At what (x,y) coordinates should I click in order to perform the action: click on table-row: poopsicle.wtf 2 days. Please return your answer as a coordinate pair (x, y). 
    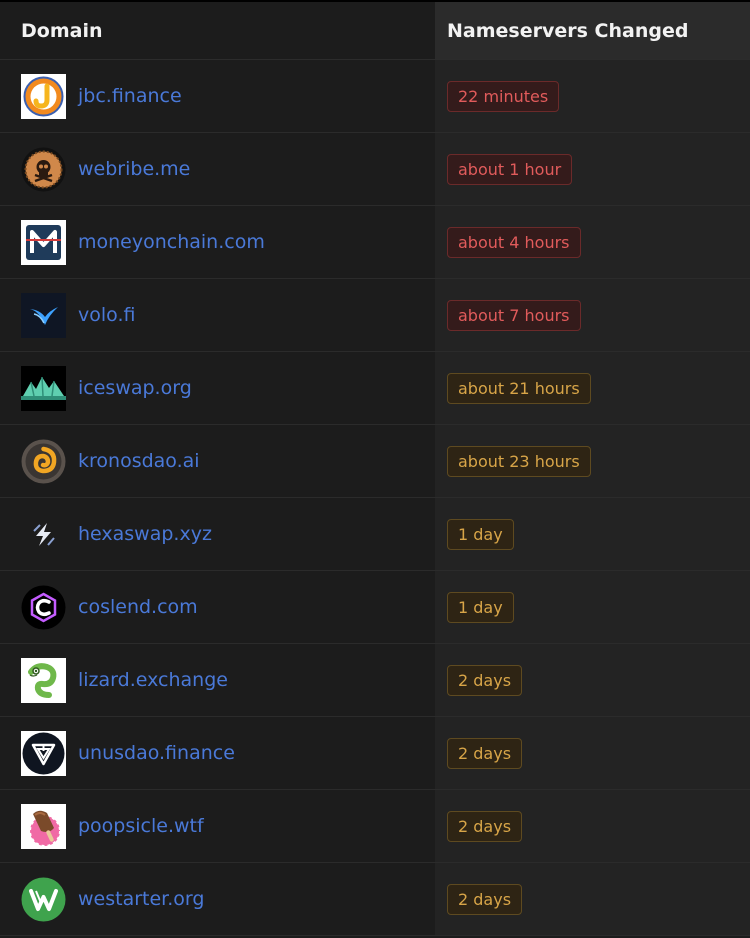
    Looking at the image, I should click on (375, 826).